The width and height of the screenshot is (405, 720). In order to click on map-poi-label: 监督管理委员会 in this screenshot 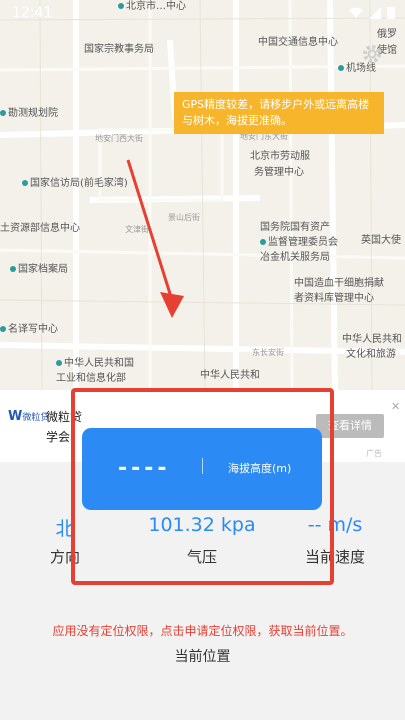, I will do `click(303, 242)`.